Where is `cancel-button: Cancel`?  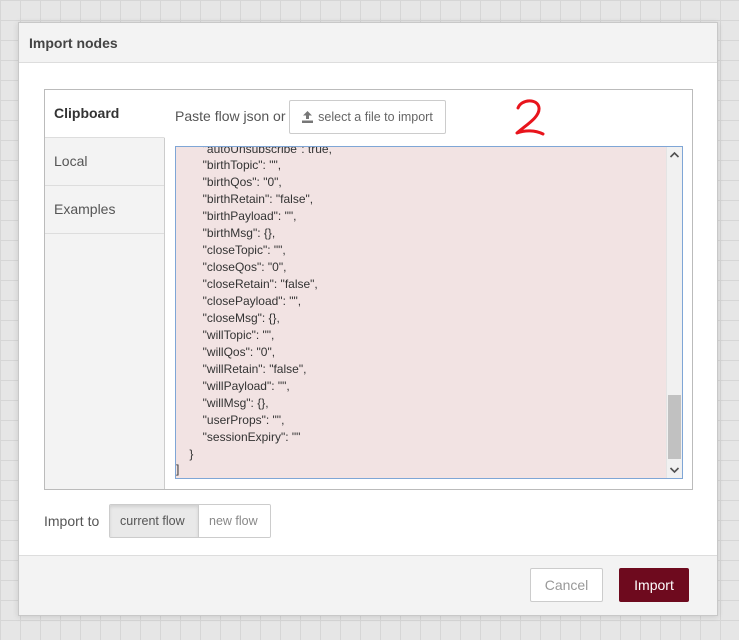
cancel-button: Cancel is located at coordinates (566, 585).